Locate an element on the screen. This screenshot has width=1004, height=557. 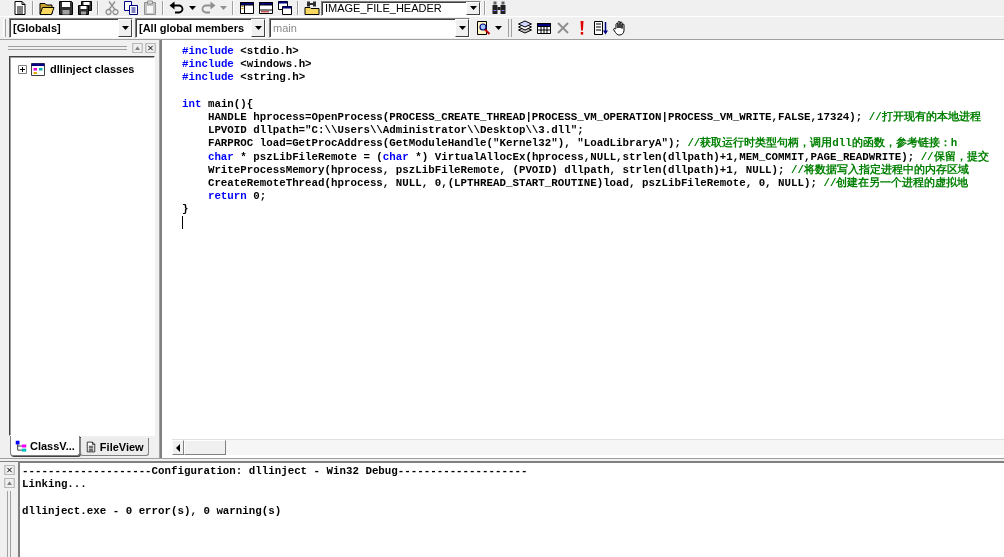
output-line: dllinject.exe - 0 error(s), 0 warning(s) is located at coordinates (152, 511).